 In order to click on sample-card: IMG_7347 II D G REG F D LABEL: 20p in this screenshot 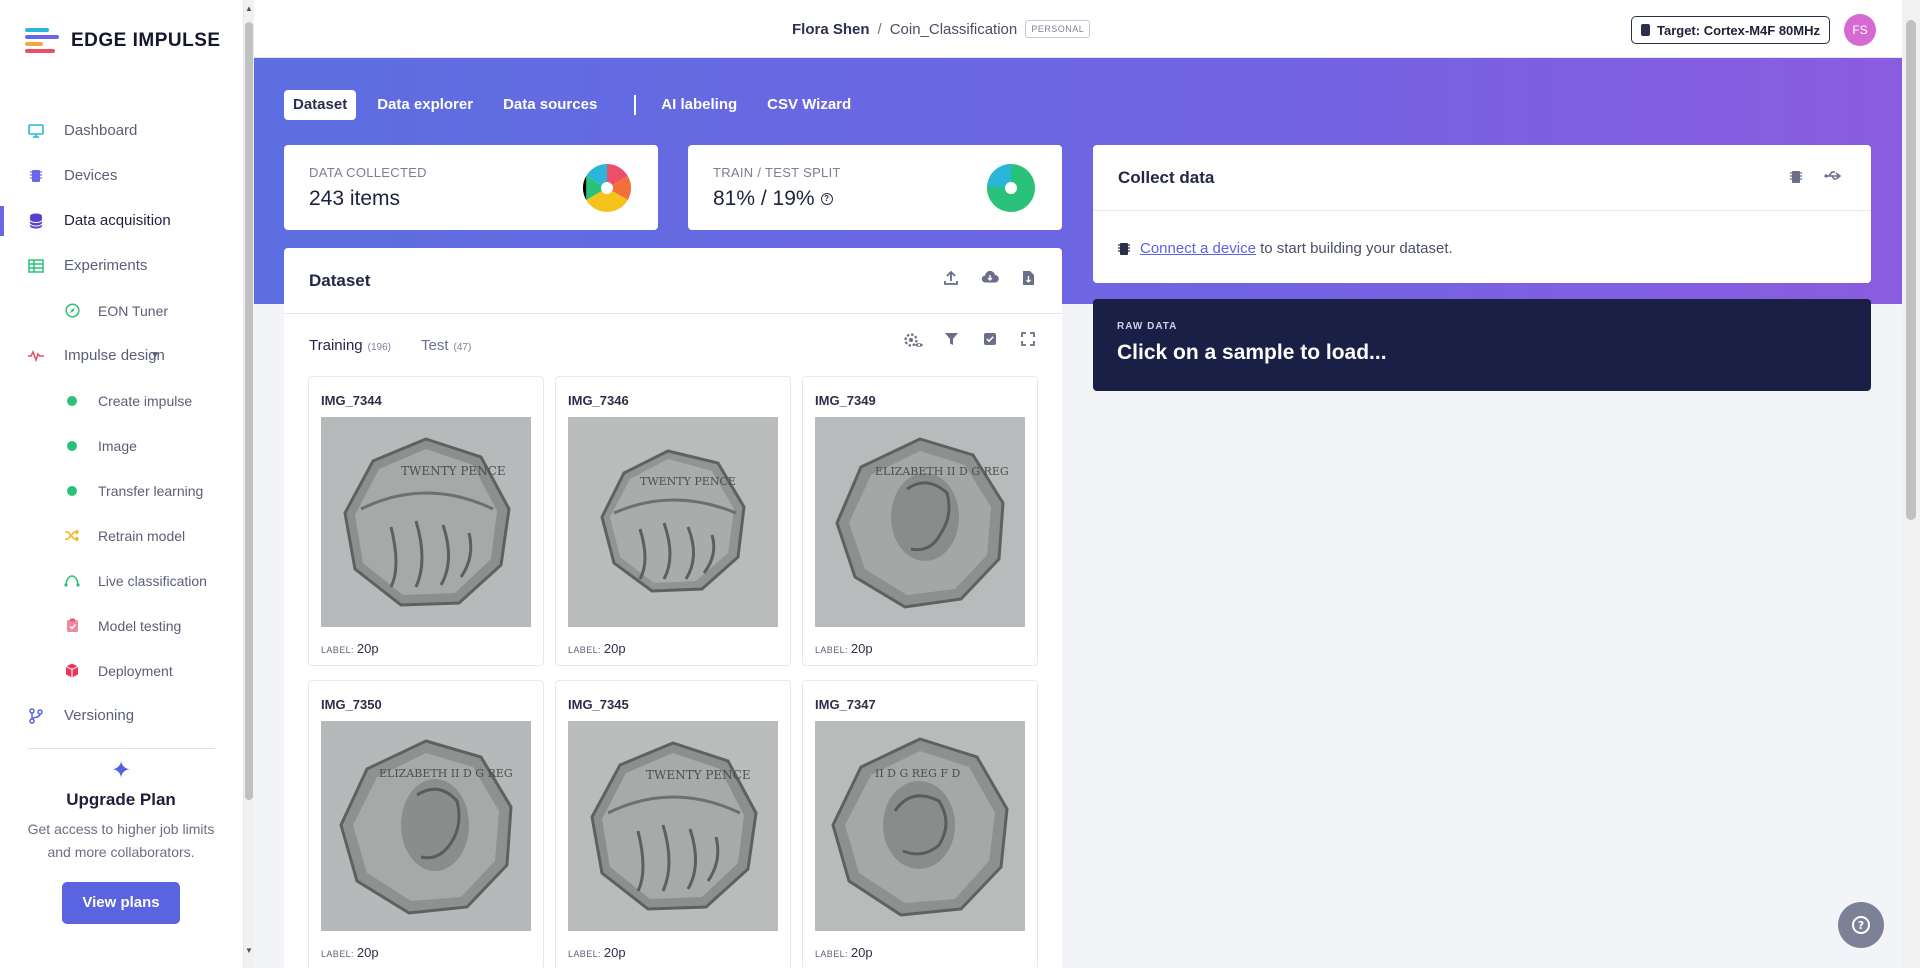, I will do `click(920, 824)`.